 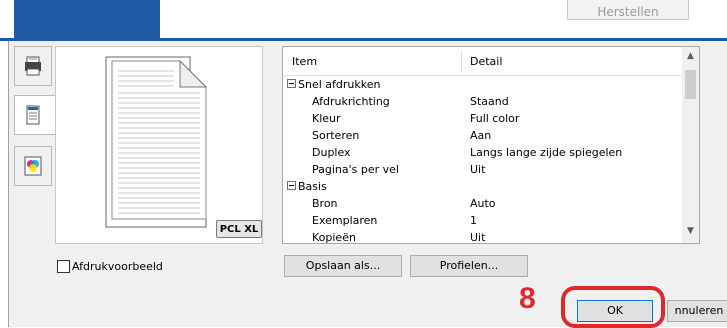 What do you see at coordinates (527, 298) in the screenshot?
I see `step-number: 8` at bounding box center [527, 298].